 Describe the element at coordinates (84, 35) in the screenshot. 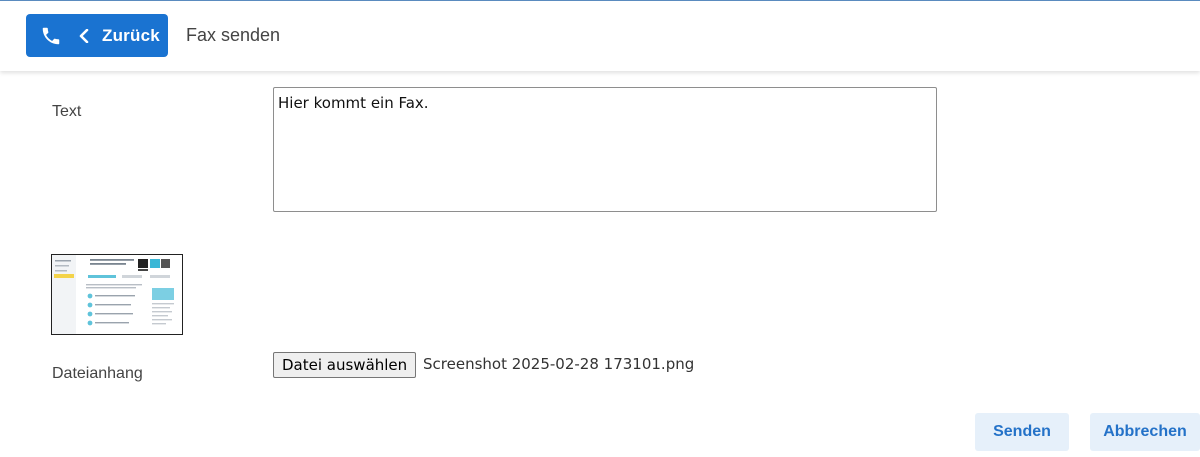

I see `chevron-left-icon` at that location.